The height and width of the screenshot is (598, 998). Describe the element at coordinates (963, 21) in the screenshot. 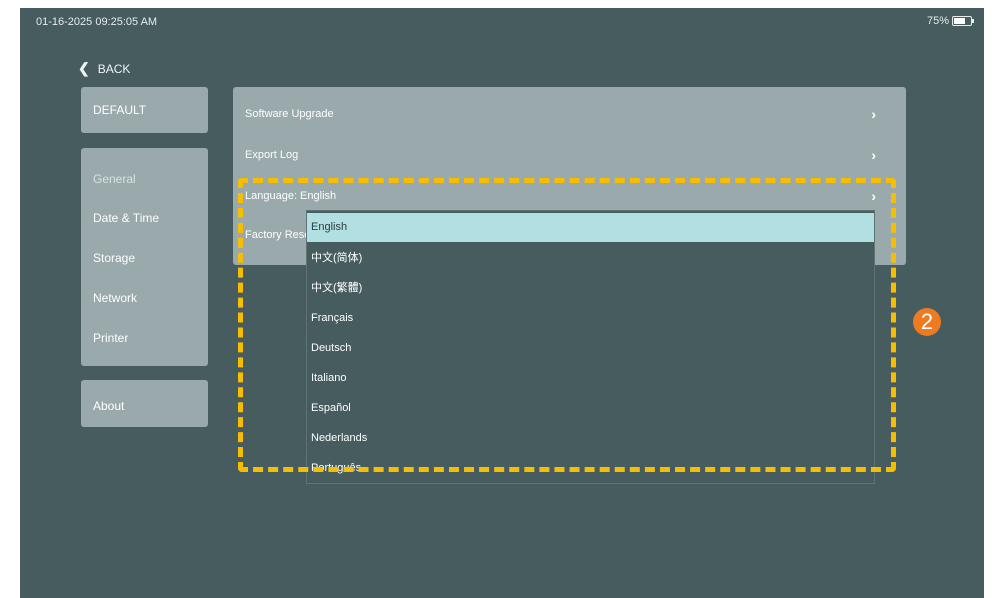

I see `battery-icon` at that location.